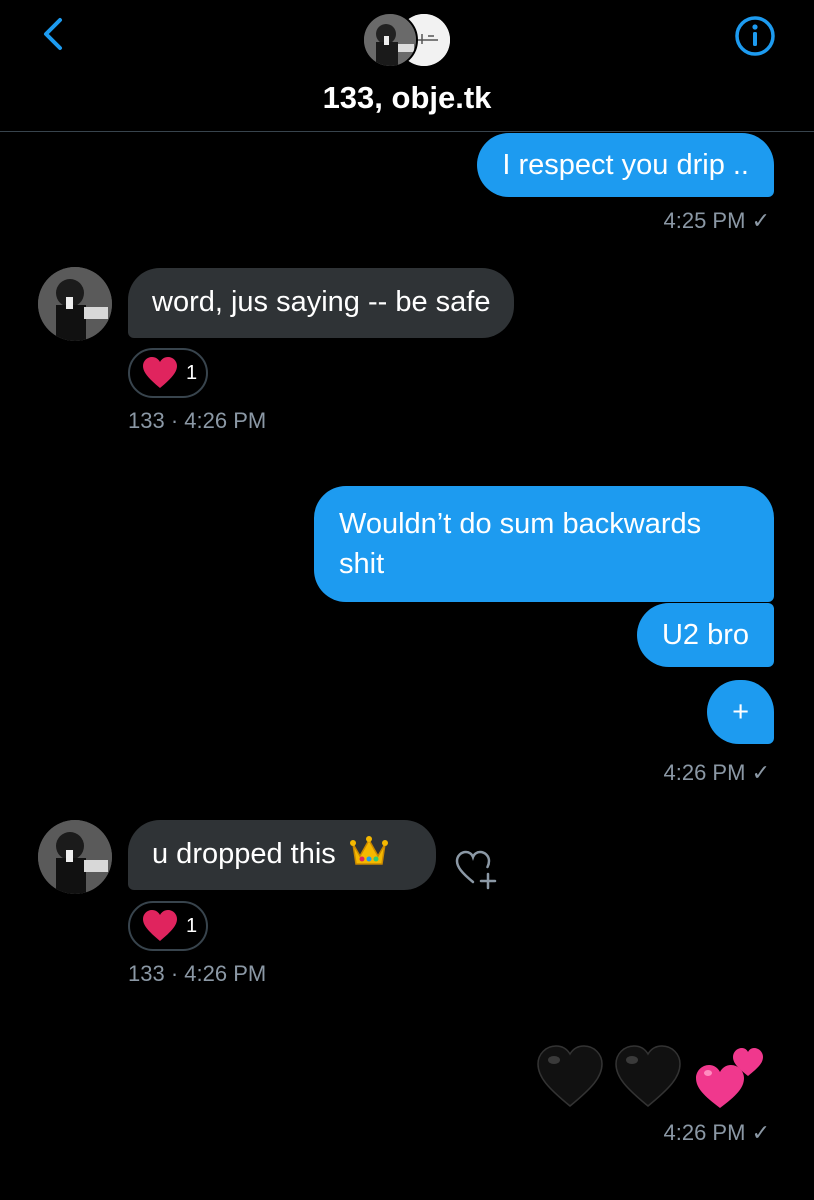 The image size is (814, 1200). I want to click on emoji-message, so click(652, 1076).